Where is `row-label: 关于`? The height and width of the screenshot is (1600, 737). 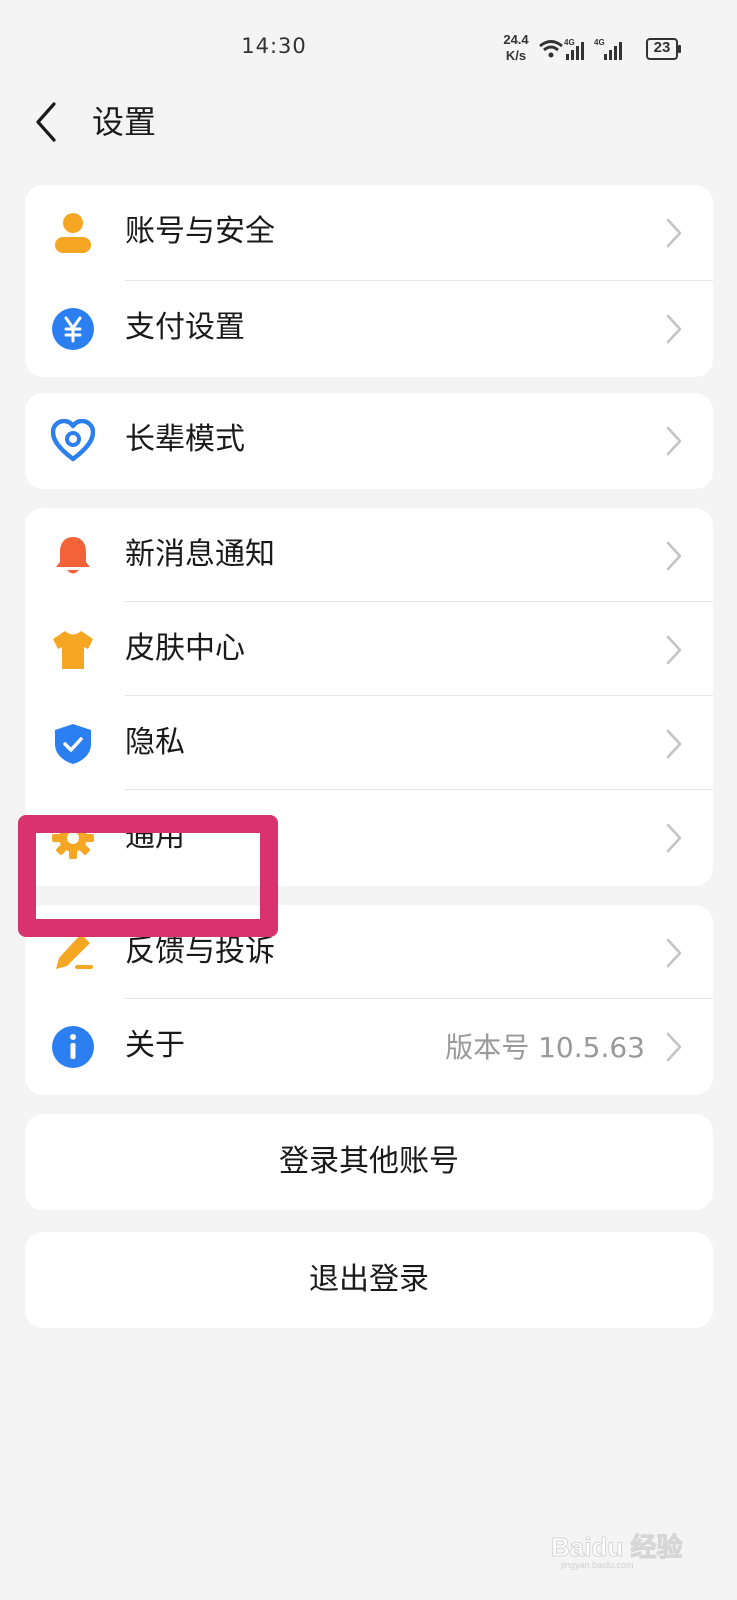
row-label: 关于 is located at coordinates (155, 1045).